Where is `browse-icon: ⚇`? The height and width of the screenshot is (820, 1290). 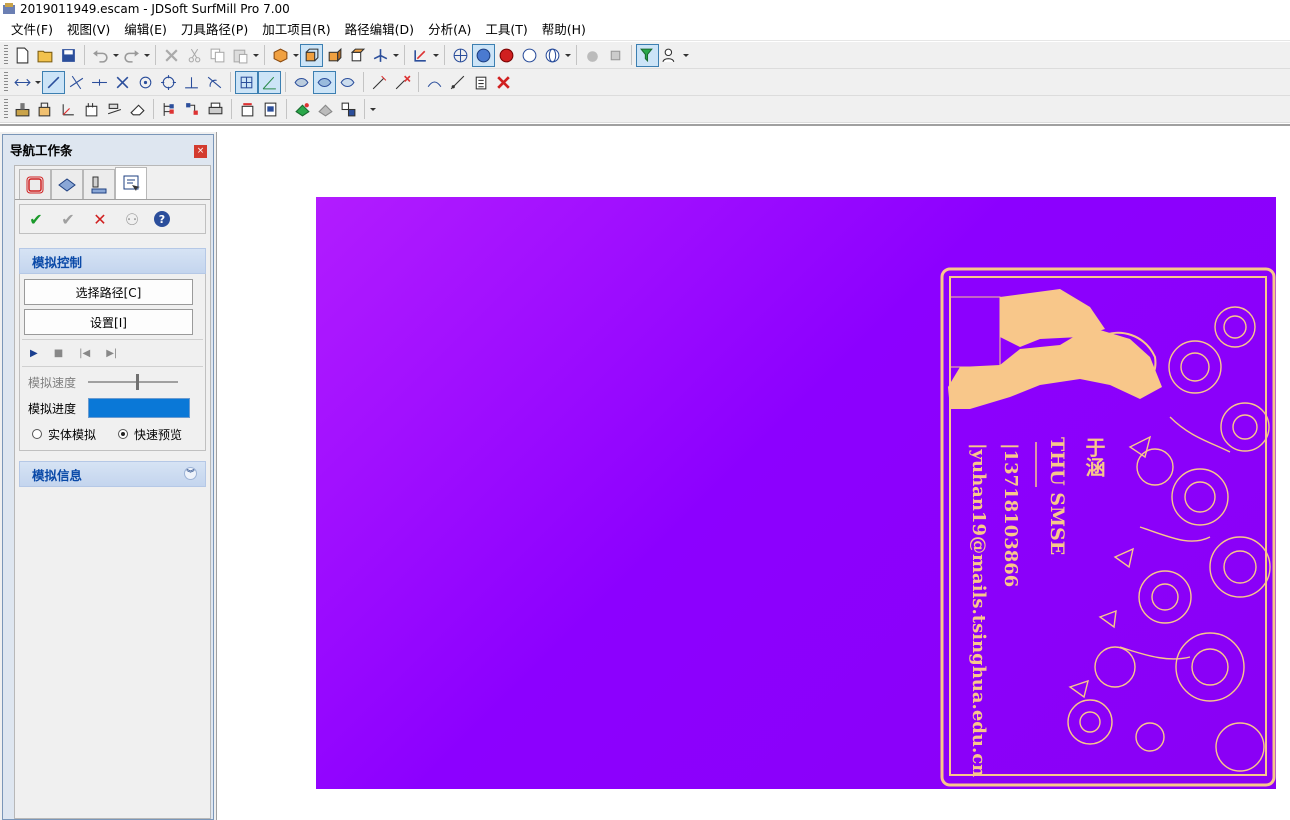 browse-icon: ⚇ is located at coordinates (132, 219).